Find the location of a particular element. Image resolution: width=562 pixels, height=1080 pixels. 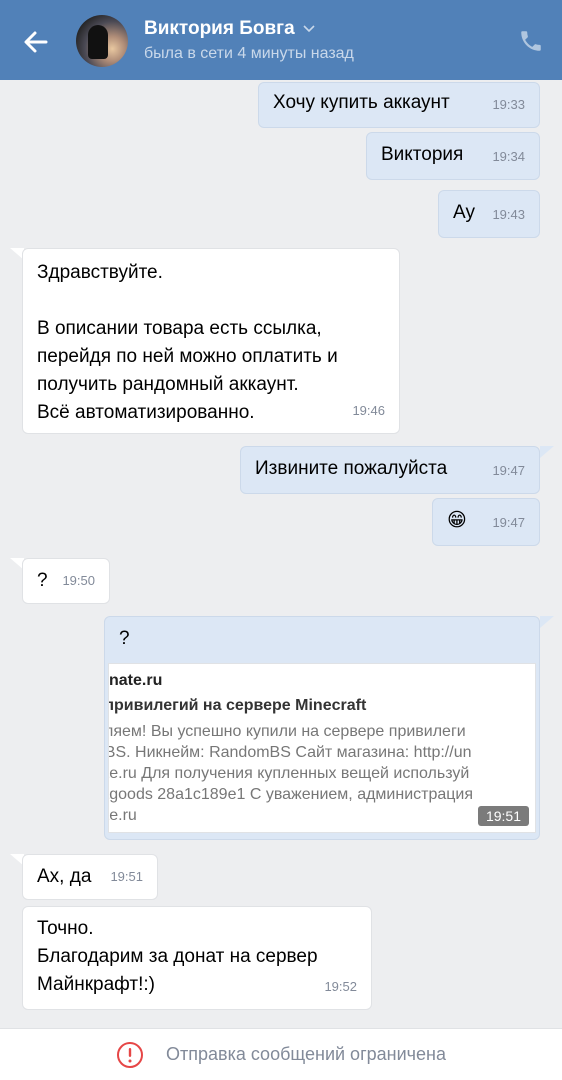

phone-icon is located at coordinates (531, 41).